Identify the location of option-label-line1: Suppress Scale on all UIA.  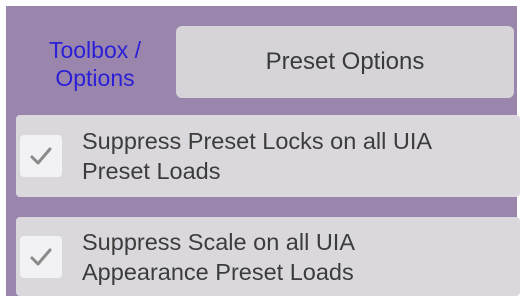
(219, 241).